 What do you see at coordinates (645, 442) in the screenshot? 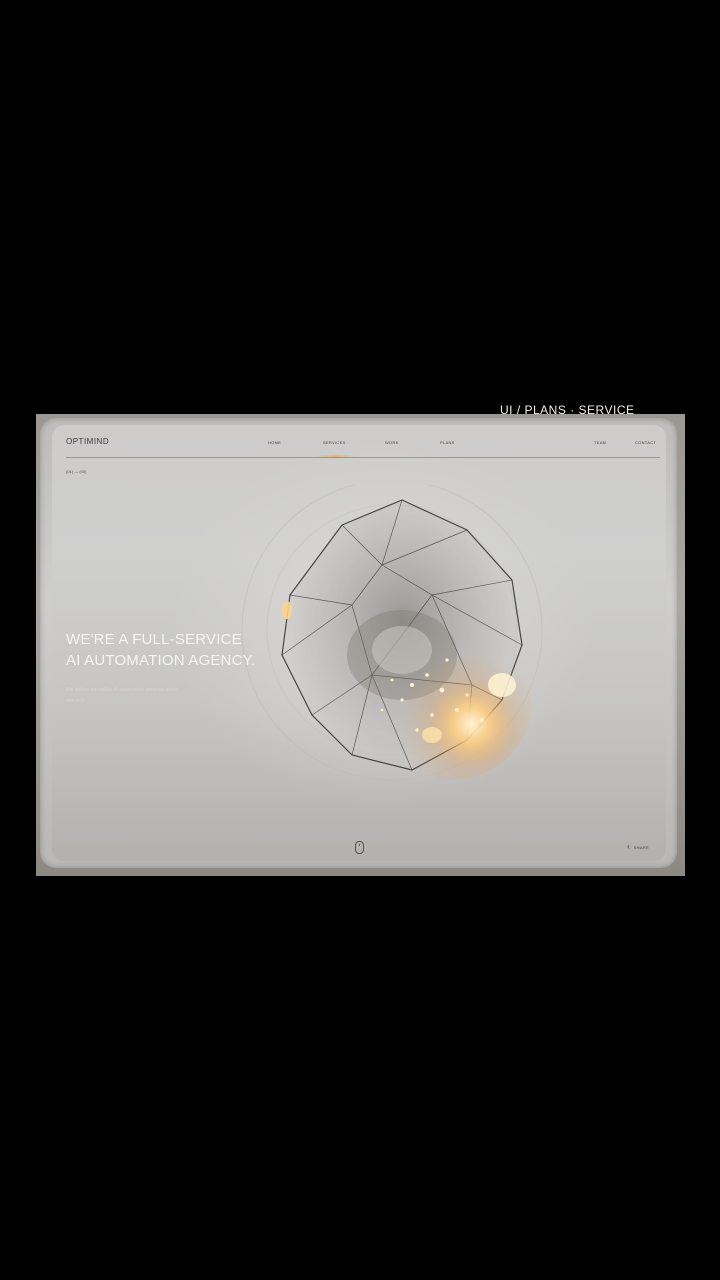
I see `nav-contact: CONTACT` at bounding box center [645, 442].